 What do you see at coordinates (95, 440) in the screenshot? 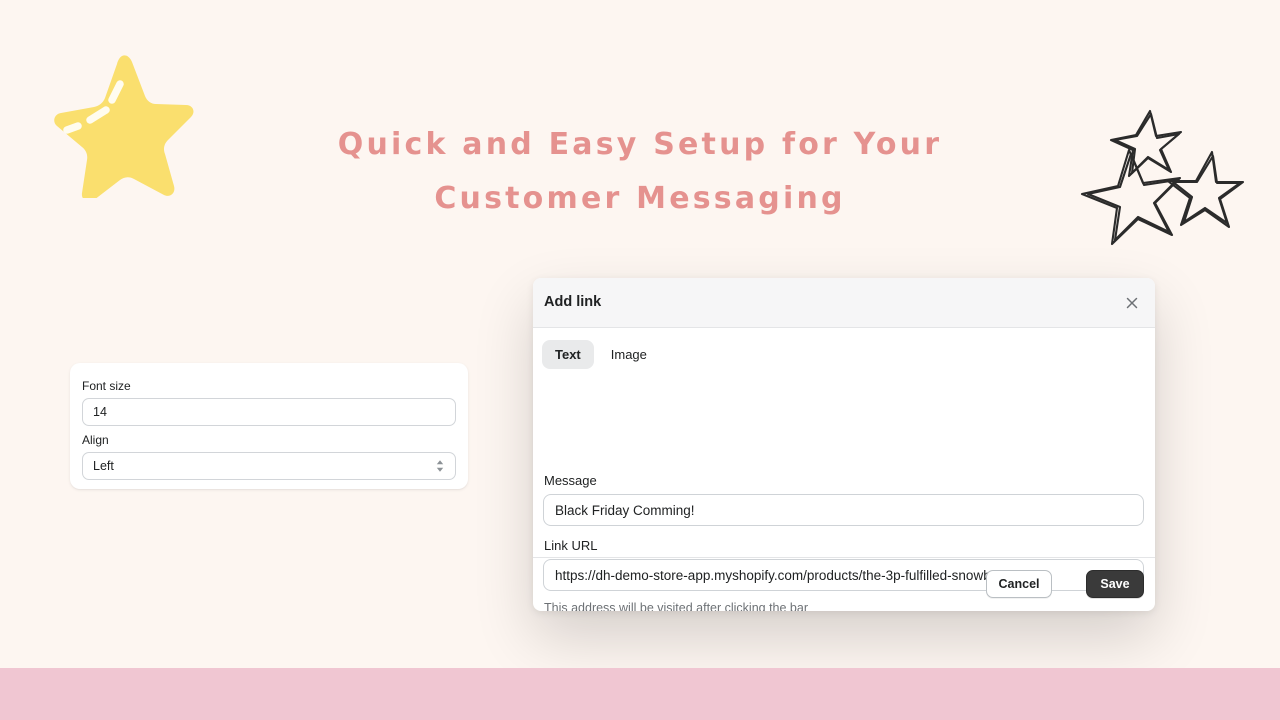
I see `align-label: Align` at bounding box center [95, 440].